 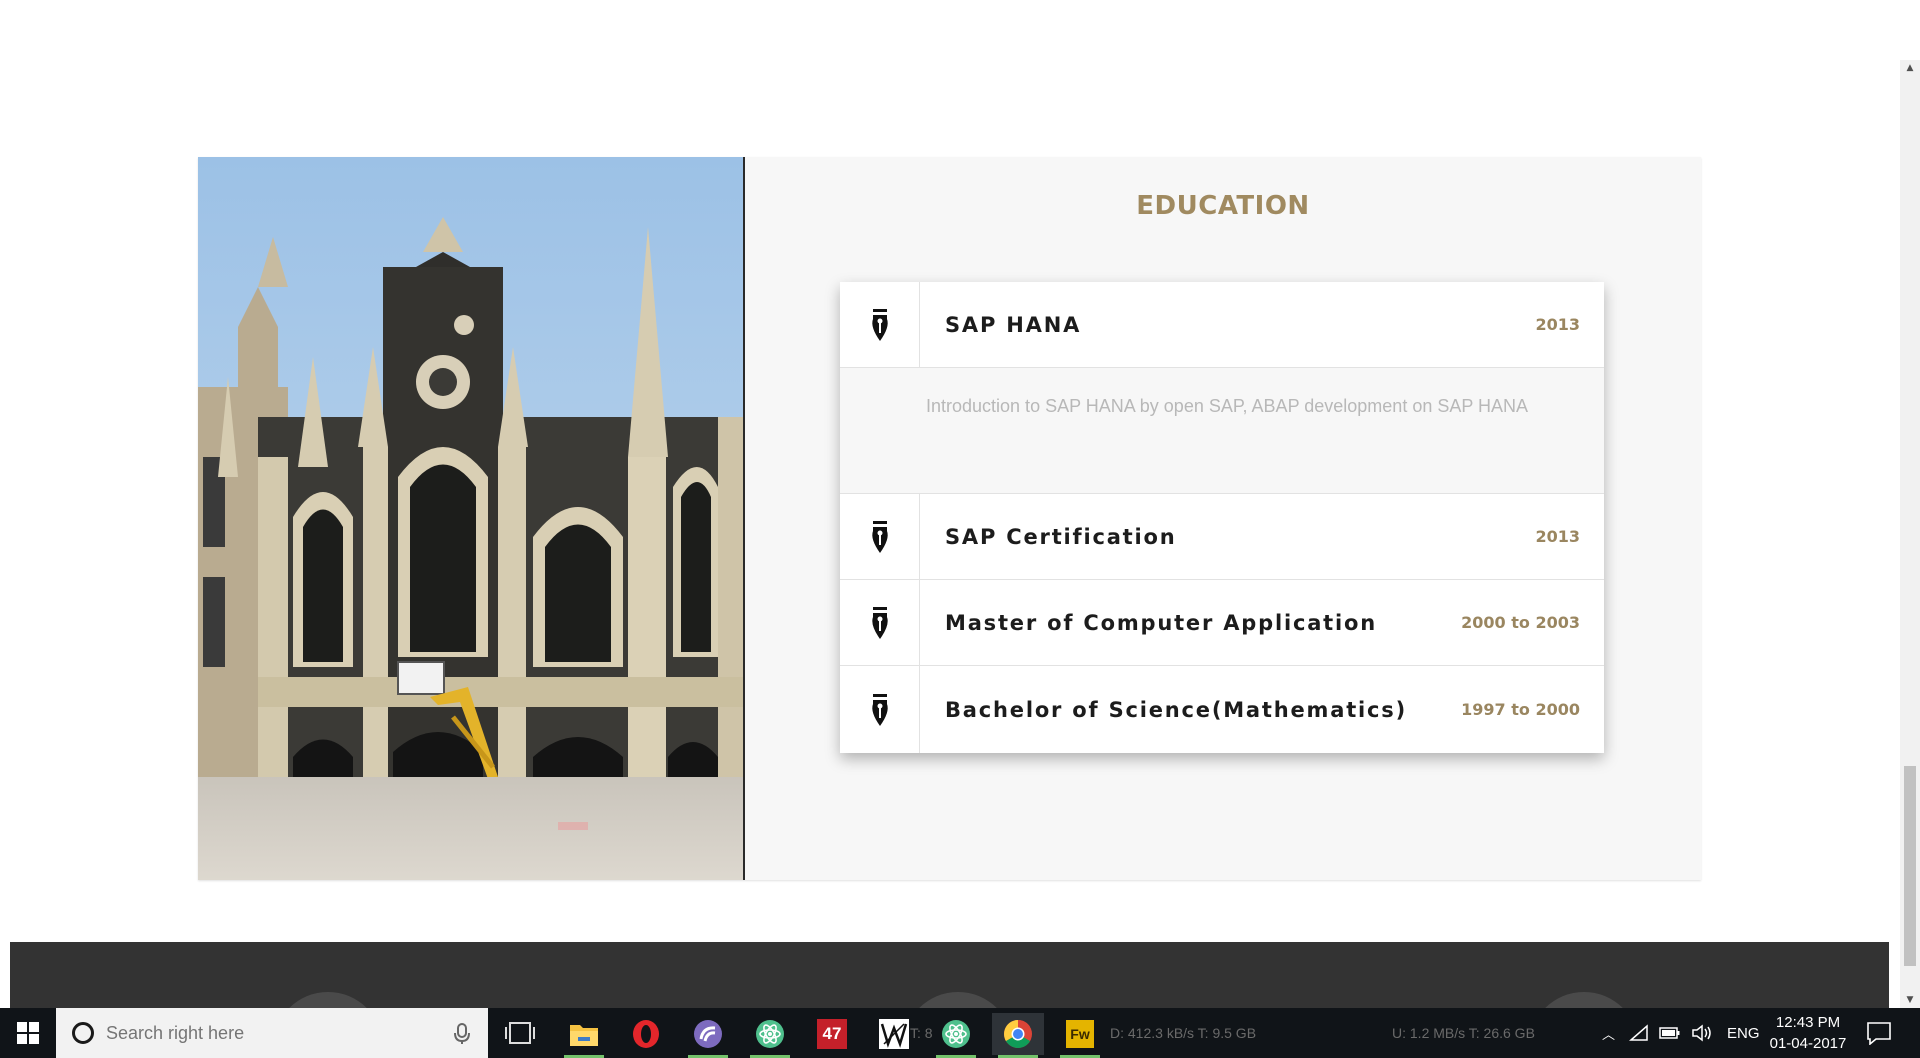 I want to click on opera-icon, so click(x=646, y=1034).